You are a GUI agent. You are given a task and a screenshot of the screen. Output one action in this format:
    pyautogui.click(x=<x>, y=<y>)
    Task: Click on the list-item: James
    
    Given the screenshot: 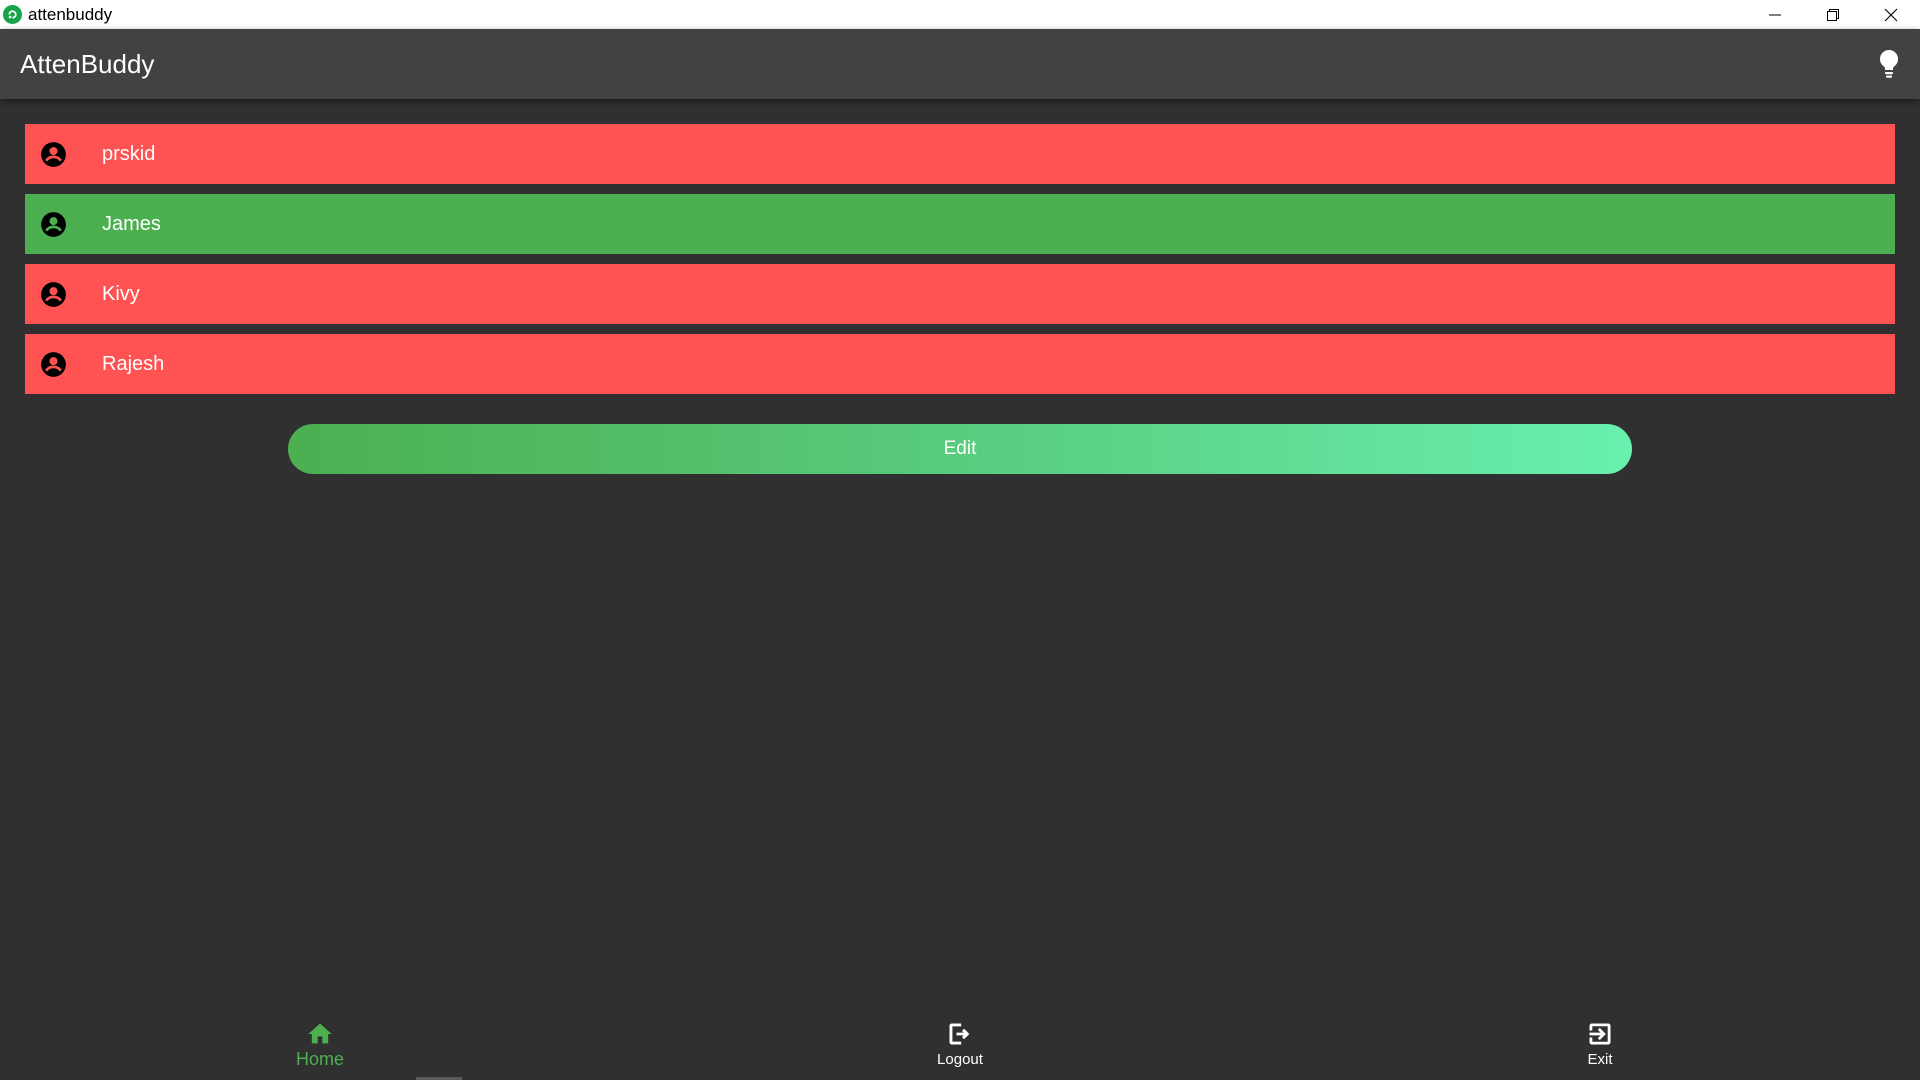 What is the action you would take?
    pyautogui.click(x=960, y=224)
    